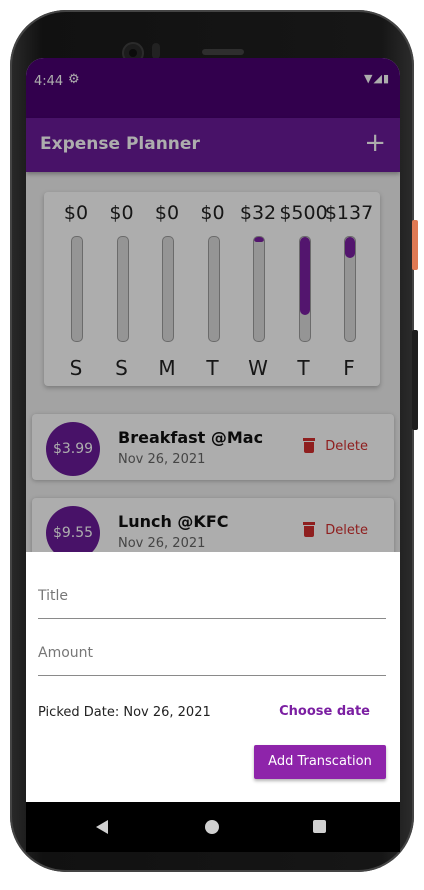 This screenshot has width=424, height=890. Describe the element at coordinates (124, 712) in the screenshot. I see `picked-date-label: Picked Date: Nov 26, 2021` at that location.